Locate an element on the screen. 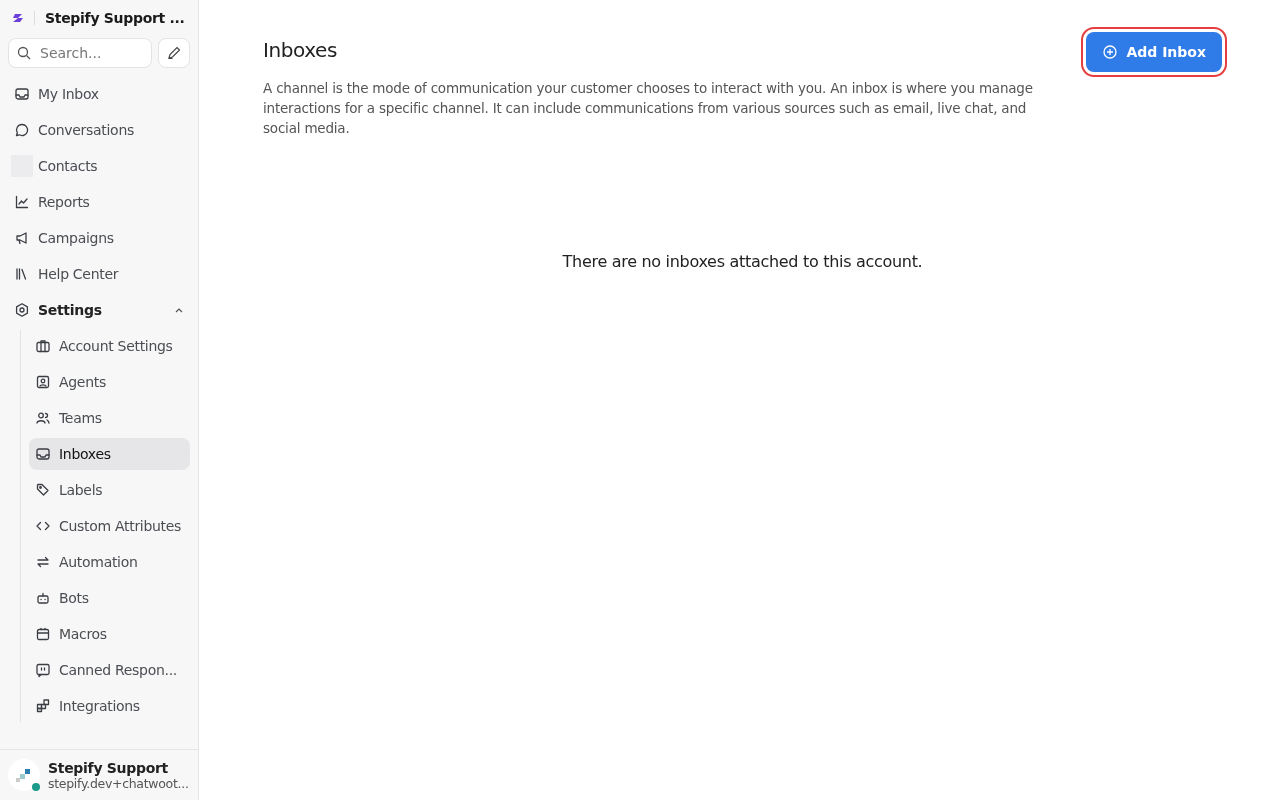  nav-item: My Inbox is located at coordinates (99, 94).